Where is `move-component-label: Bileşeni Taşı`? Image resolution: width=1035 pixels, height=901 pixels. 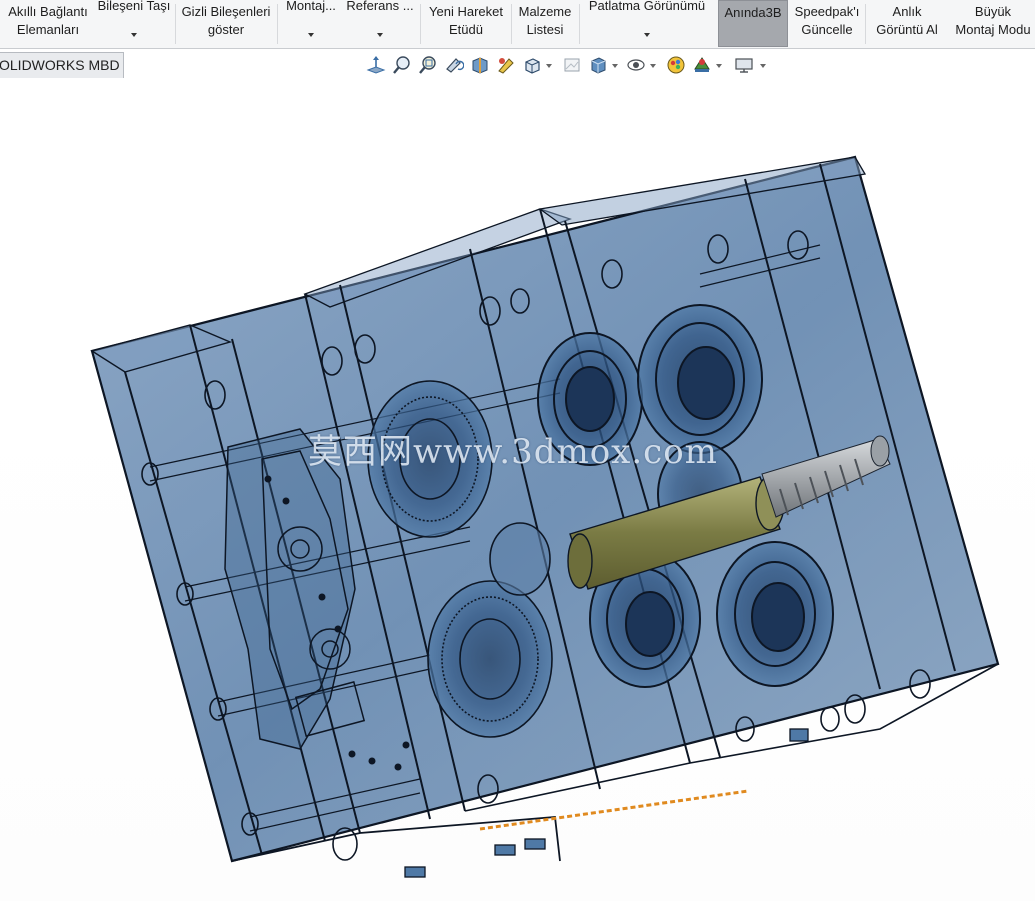 move-component-label: Bileşeni Taşı is located at coordinates (134, 6).